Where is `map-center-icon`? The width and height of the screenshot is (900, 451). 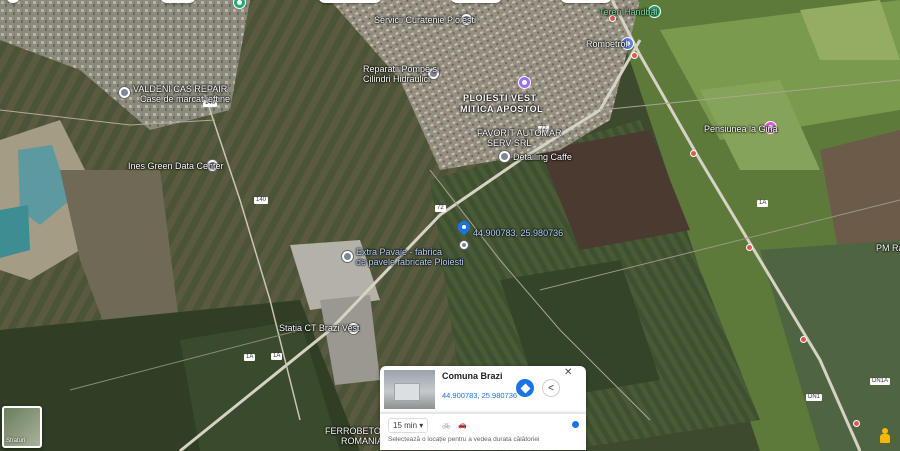
map-center-icon is located at coordinates (464, 245).